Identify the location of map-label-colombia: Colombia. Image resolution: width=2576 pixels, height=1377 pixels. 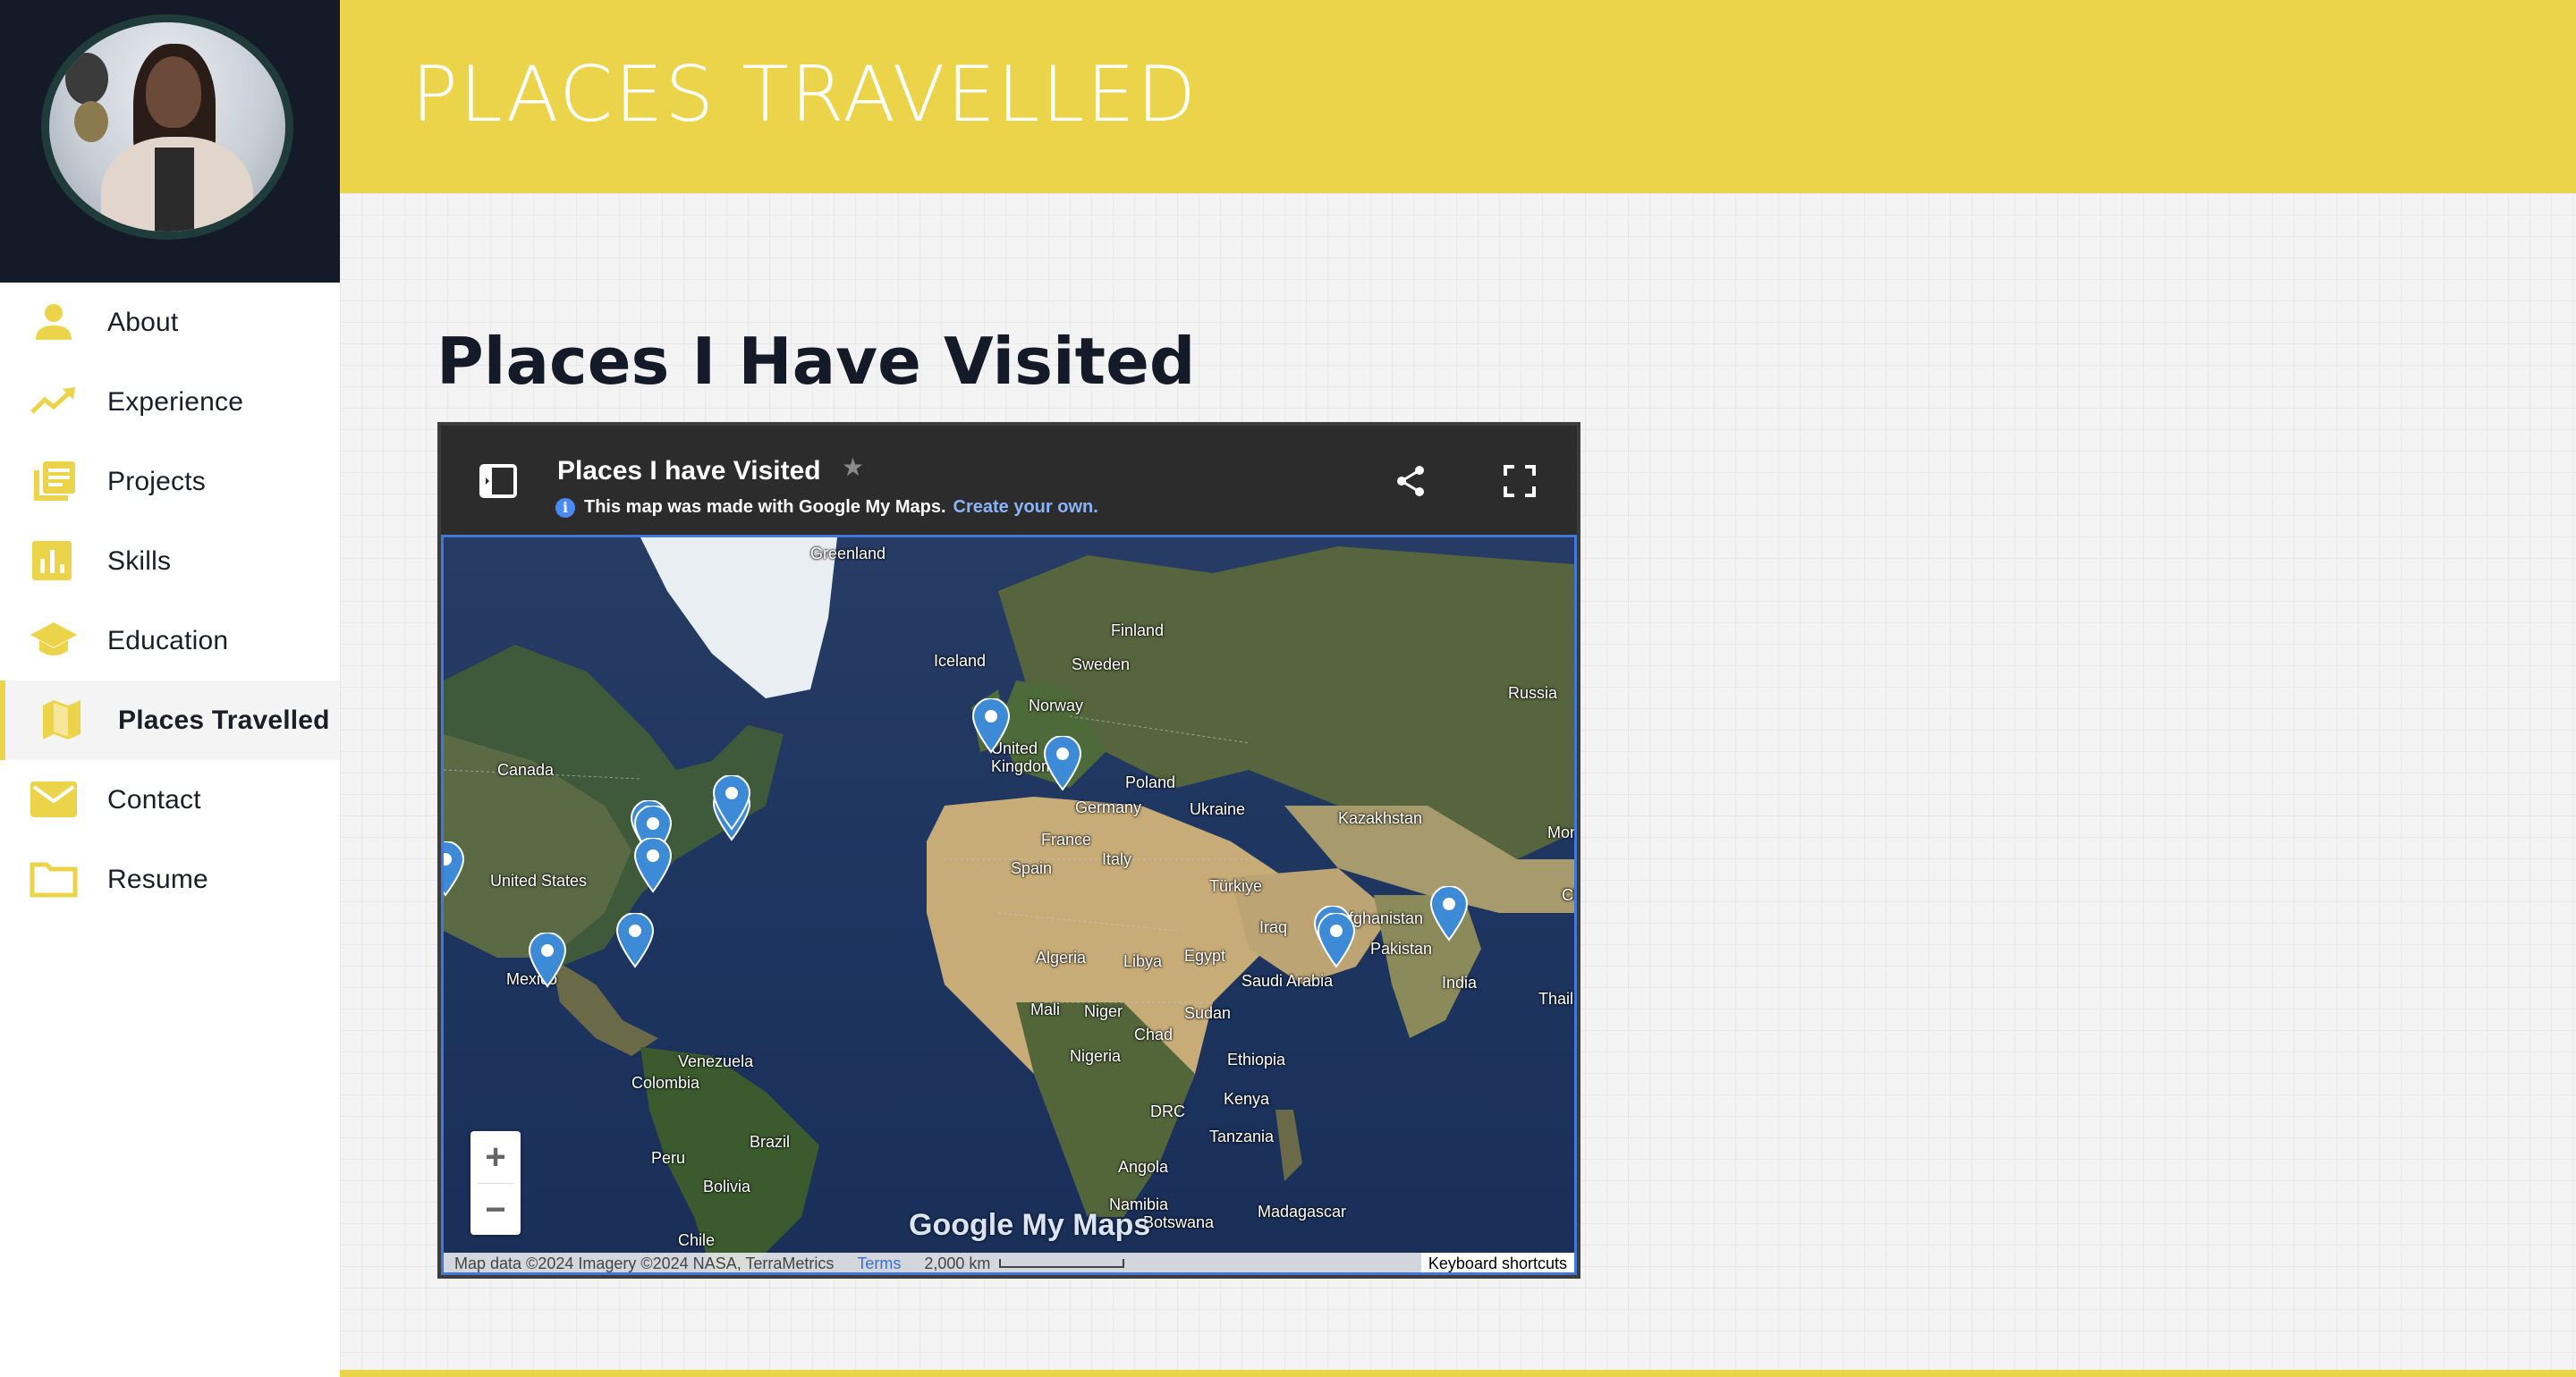
(665, 1083).